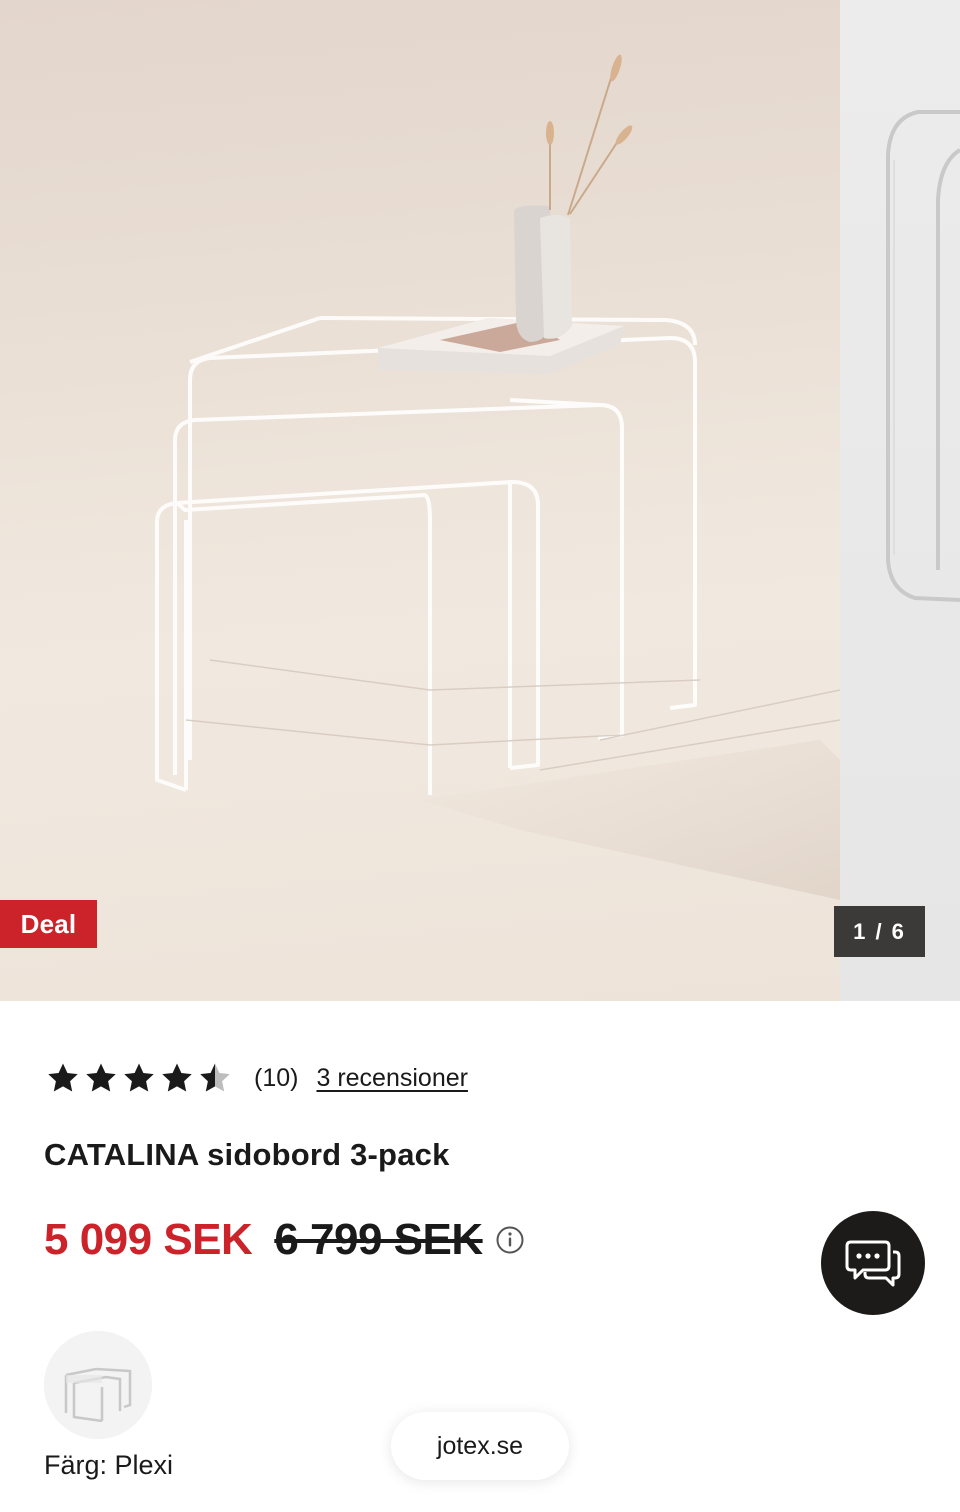 Image resolution: width=960 pixels, height=1512 pixels. I want to click on next-photo-illustration, so click(923, 356).